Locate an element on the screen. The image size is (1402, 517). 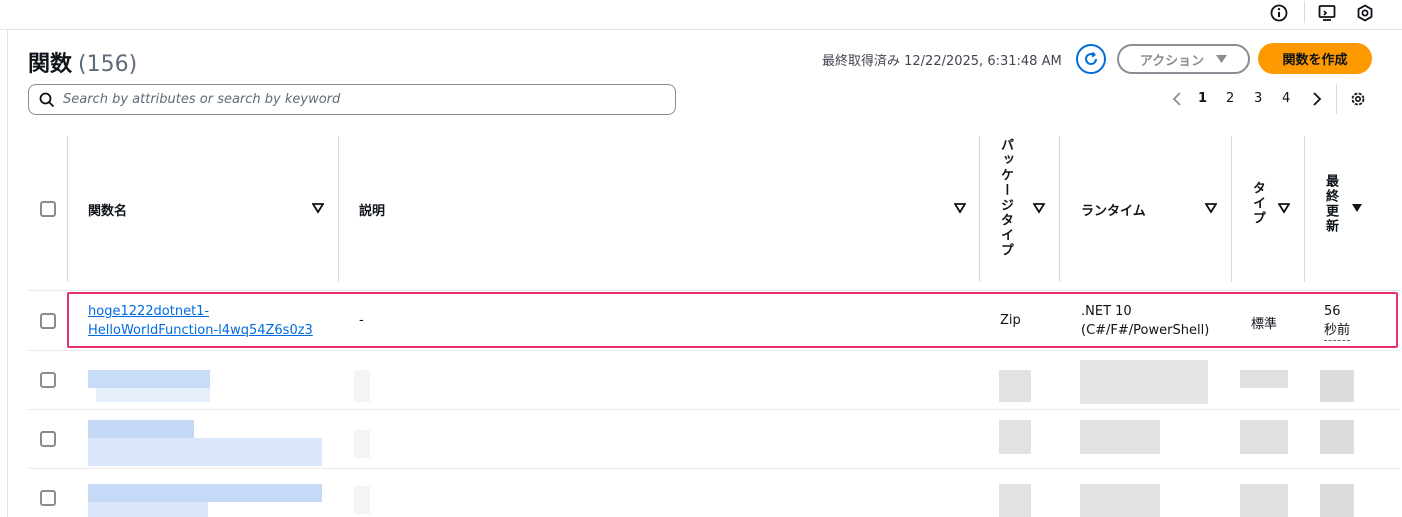
column-header-name-label: 関数名 is located at coordinates (108, 211).